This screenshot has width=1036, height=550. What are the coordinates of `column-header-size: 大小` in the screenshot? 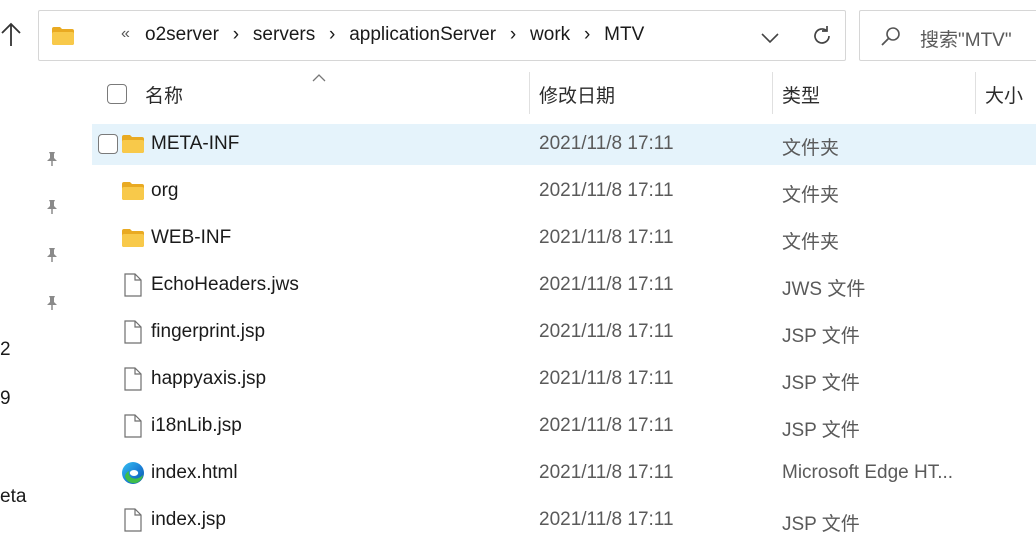 It's located at (1004, 94).